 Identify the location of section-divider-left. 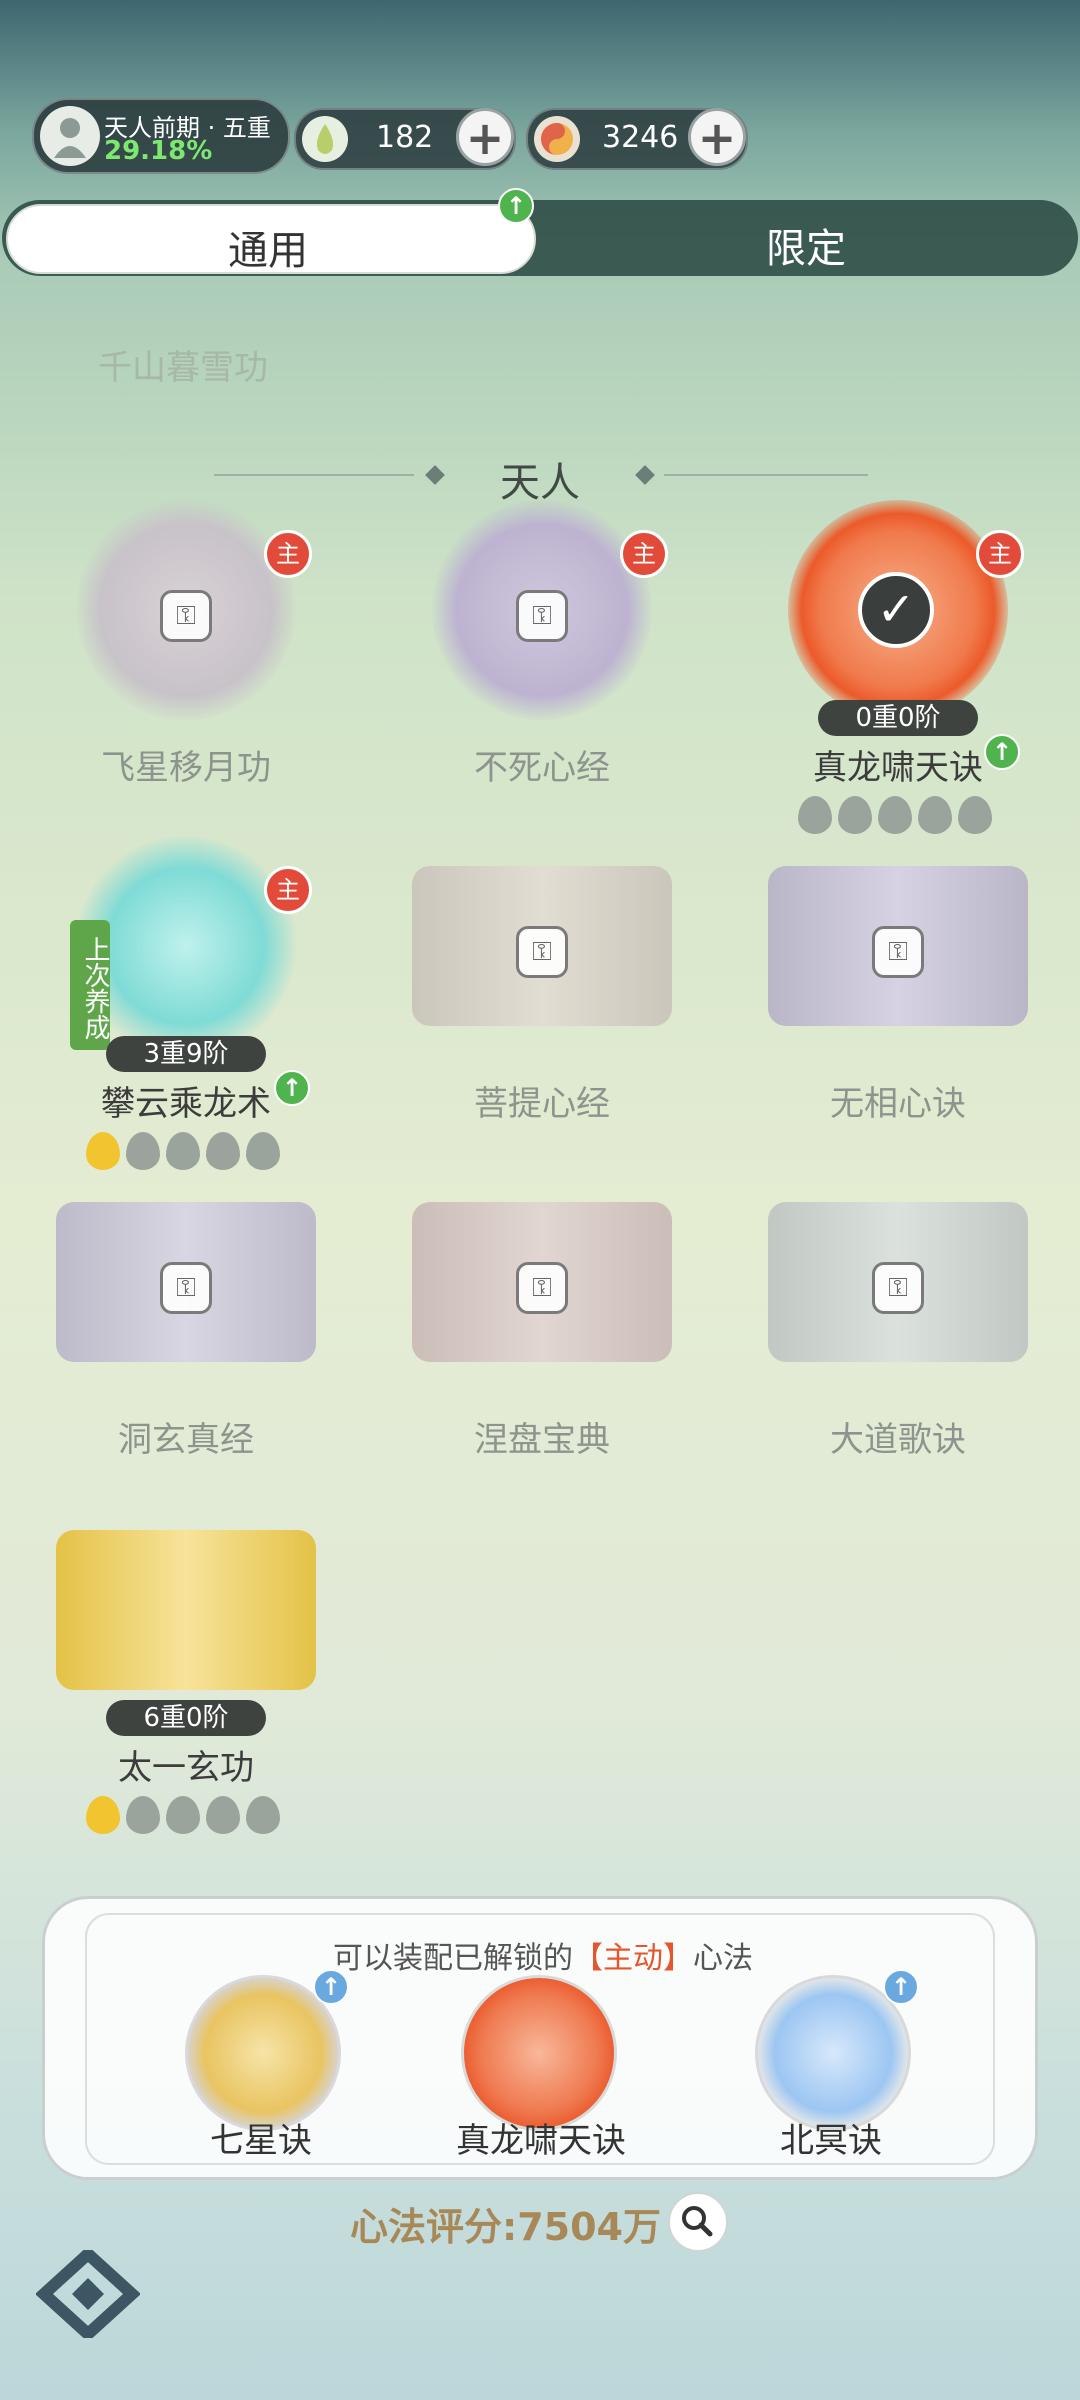
(314, 475).